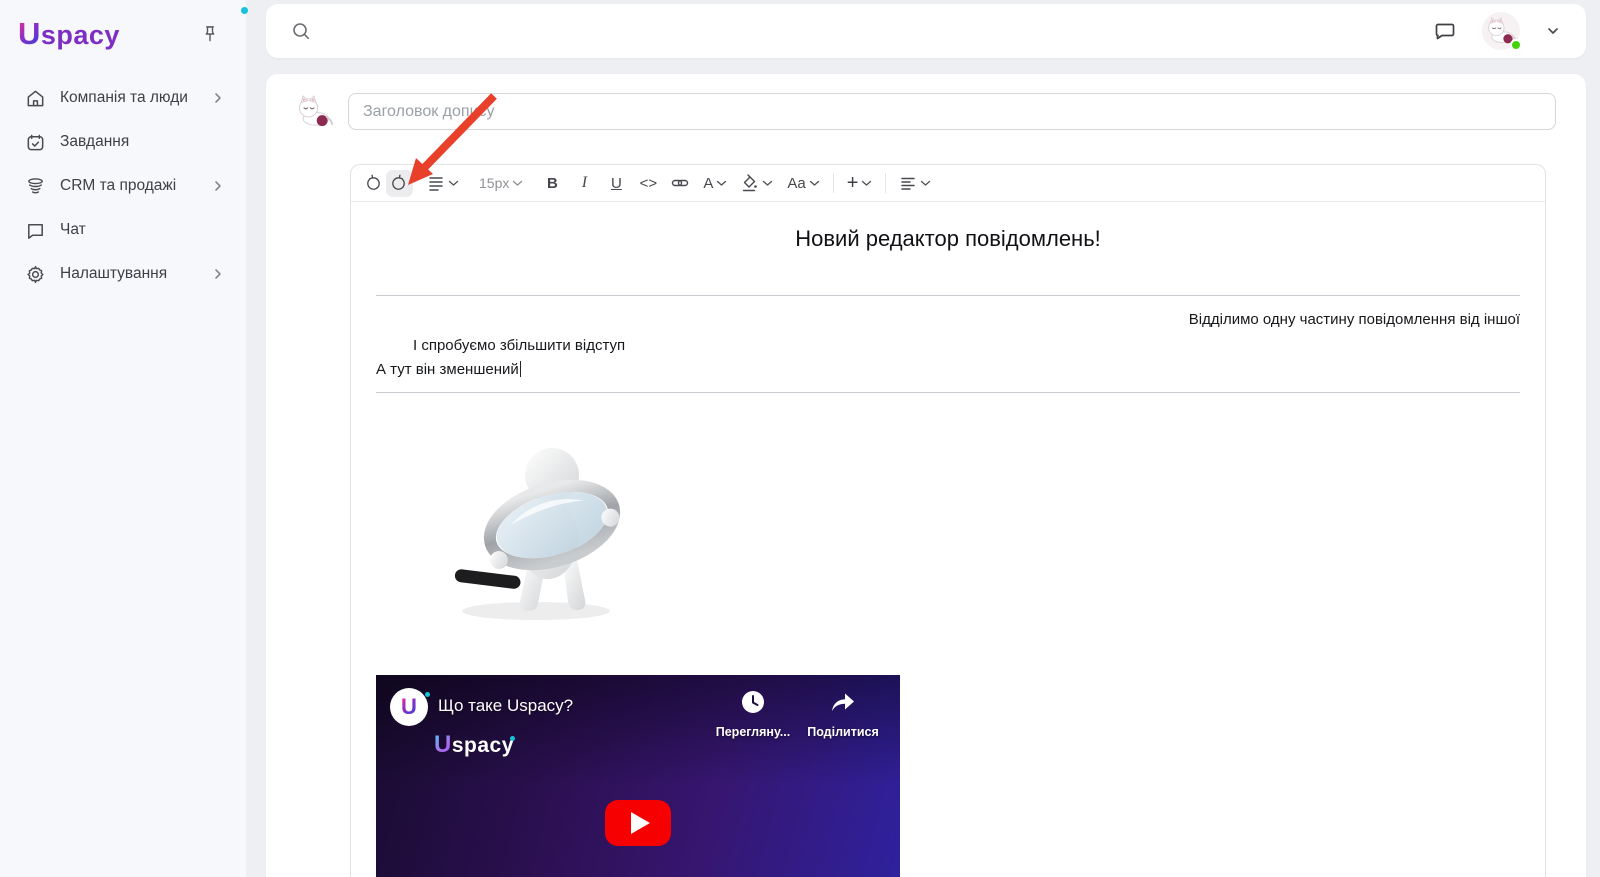 This screenshot has height=877, width=1600. What do you see at coordinates (876, 31) in the screenshot?
I see `search-input` at bounding box center [876, 31].